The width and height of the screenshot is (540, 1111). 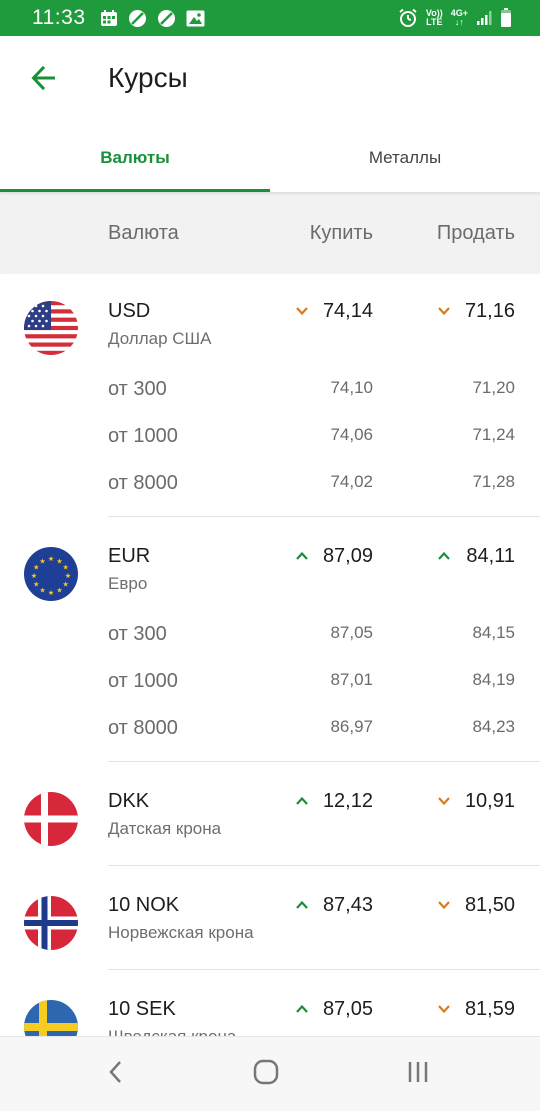 I want to click on flag-se-icon, so click(x=51, y=1018).